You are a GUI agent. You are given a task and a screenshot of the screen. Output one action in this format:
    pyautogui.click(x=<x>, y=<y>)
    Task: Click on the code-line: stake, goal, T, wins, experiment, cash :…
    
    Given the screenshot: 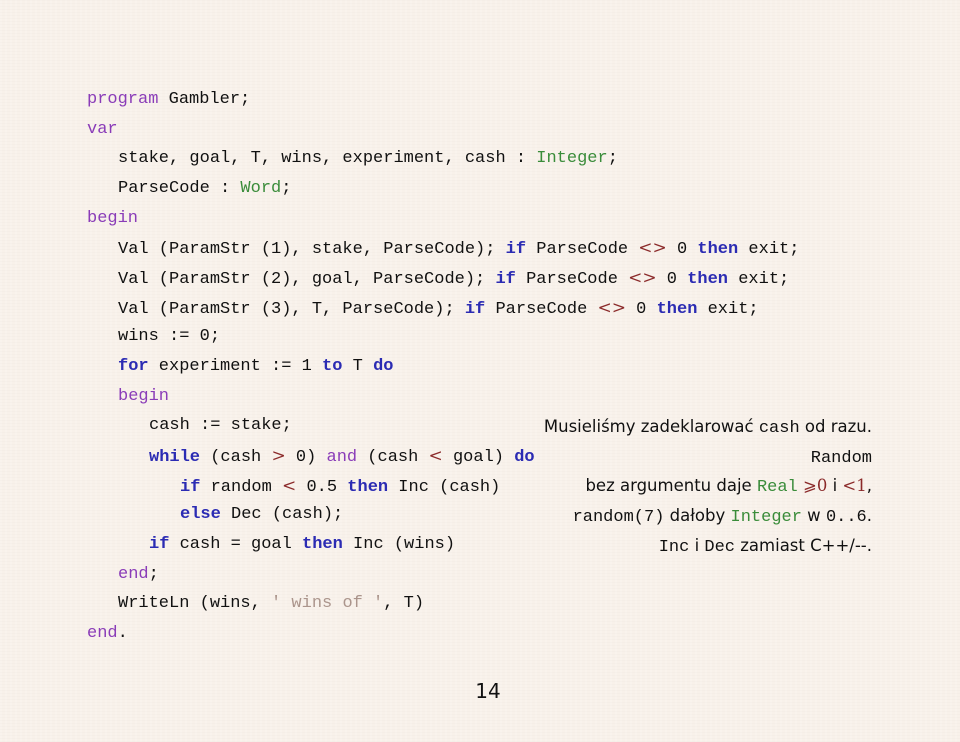 What is the action you would take?
    pyautogui.click(x=443, y=162)
    